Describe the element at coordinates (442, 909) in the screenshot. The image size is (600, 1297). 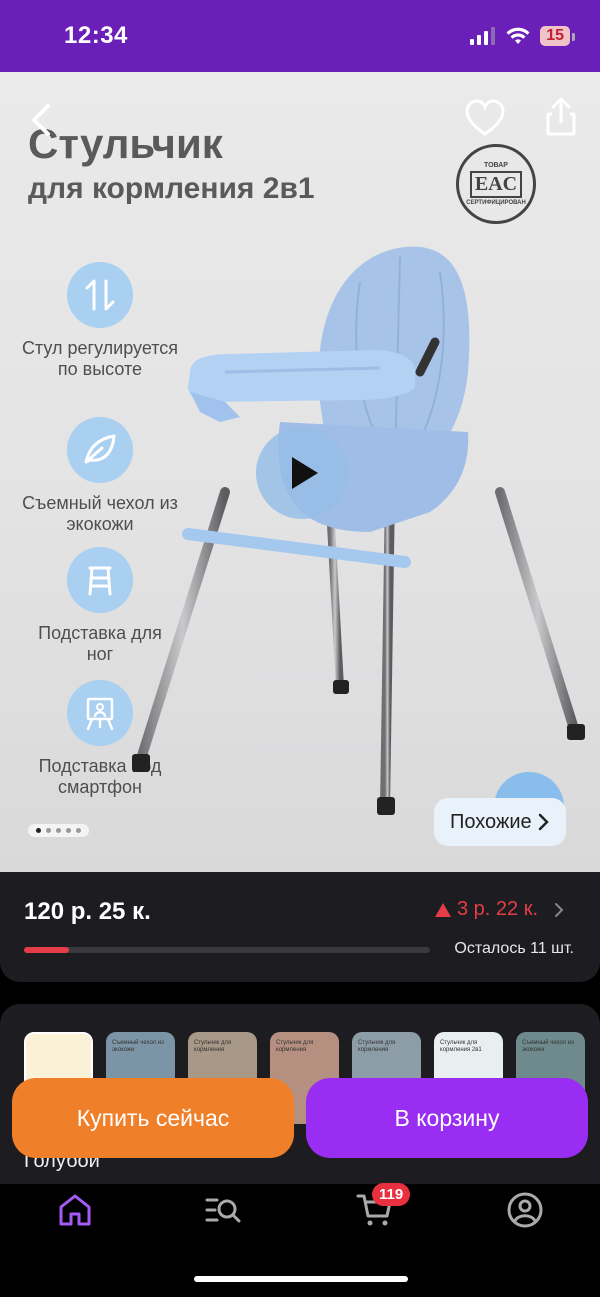
I see `triangle-up-icon` at that location.